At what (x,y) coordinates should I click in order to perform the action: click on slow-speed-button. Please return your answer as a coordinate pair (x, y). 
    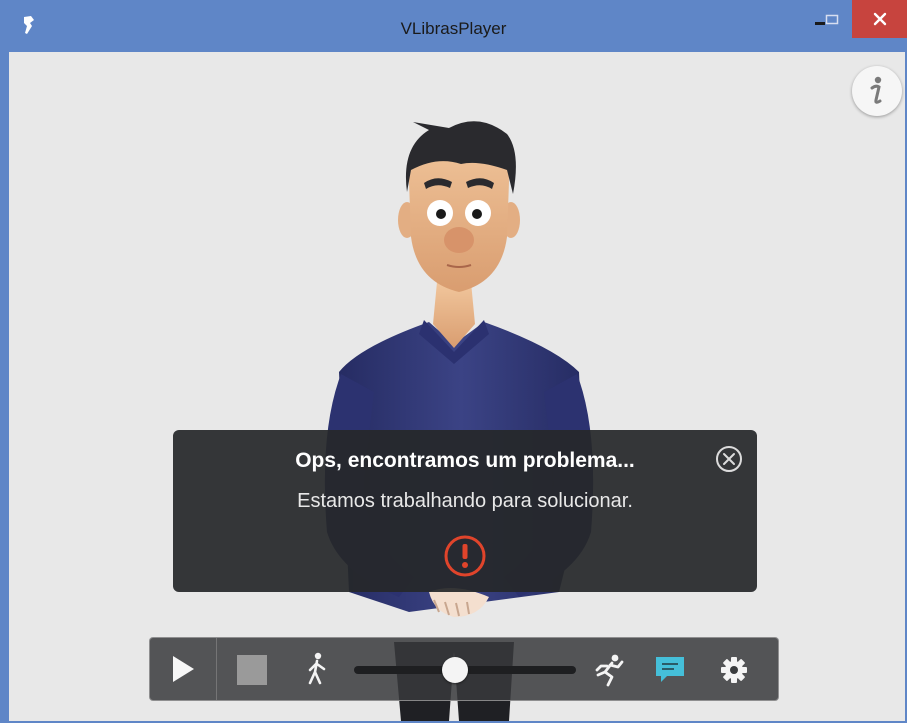
    Looking at the image, I should click on (317, 669).